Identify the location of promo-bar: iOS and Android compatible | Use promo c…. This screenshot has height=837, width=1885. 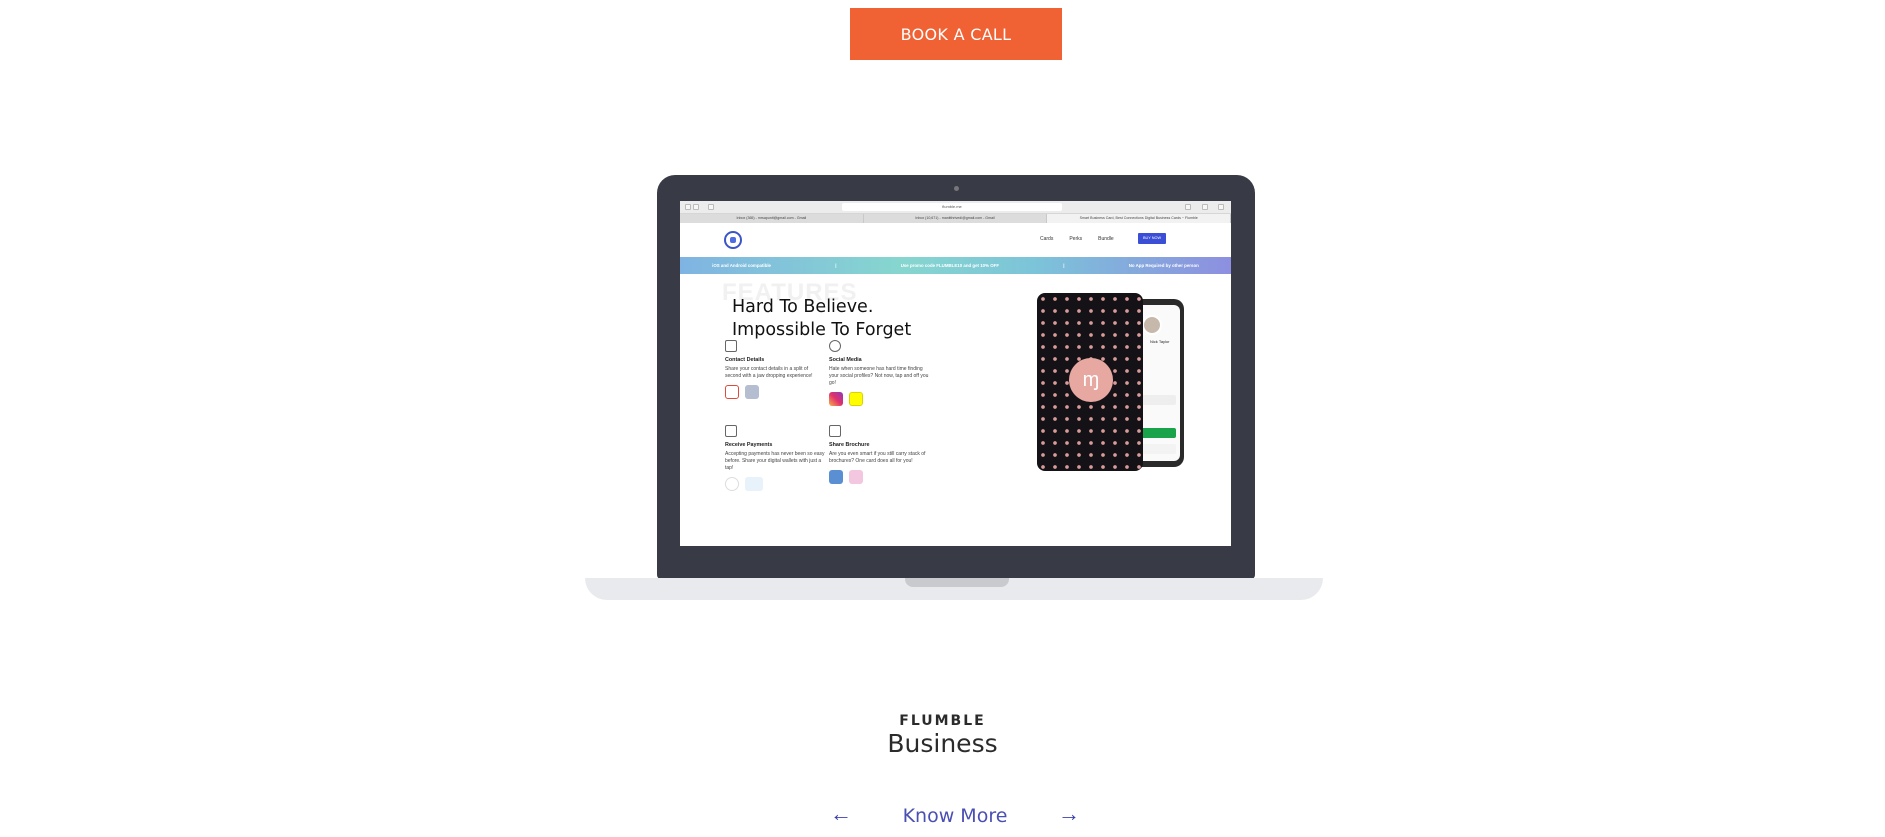
(955, 265).